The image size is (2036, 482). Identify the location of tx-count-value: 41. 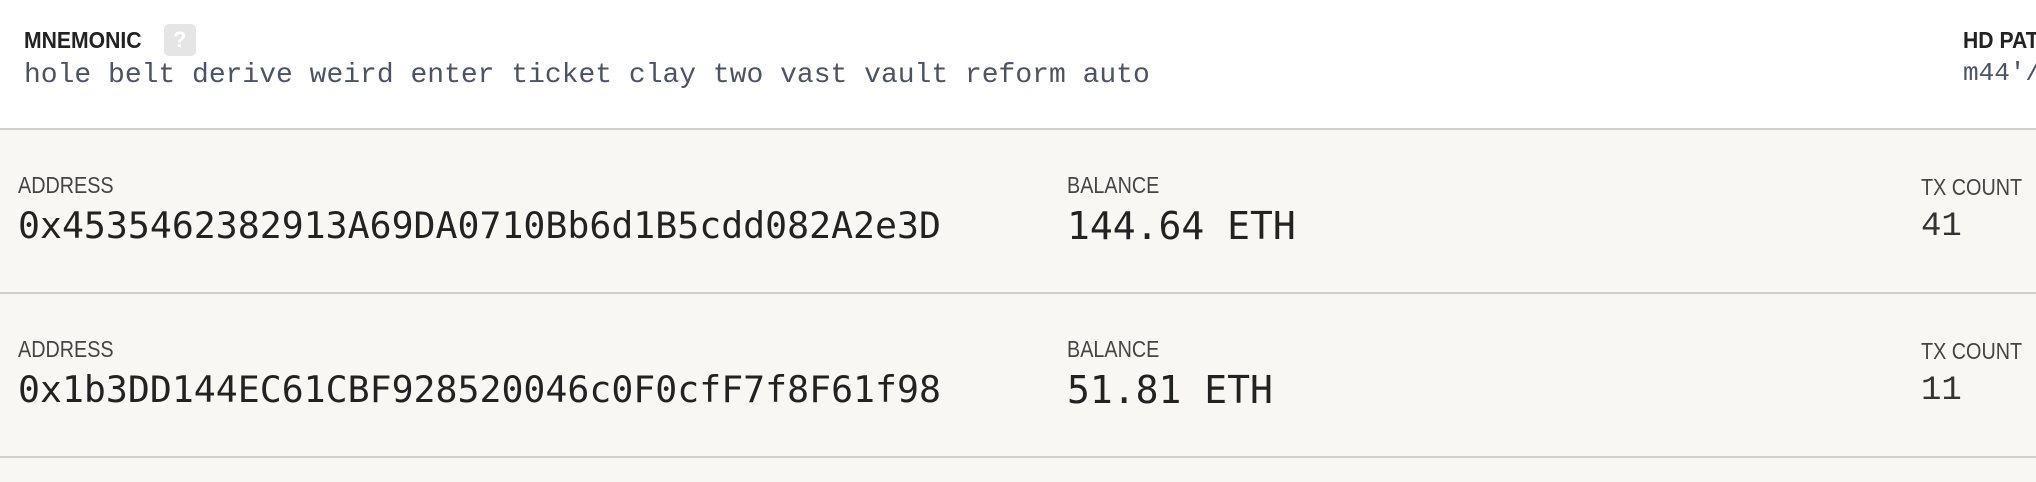
(1941, 227).